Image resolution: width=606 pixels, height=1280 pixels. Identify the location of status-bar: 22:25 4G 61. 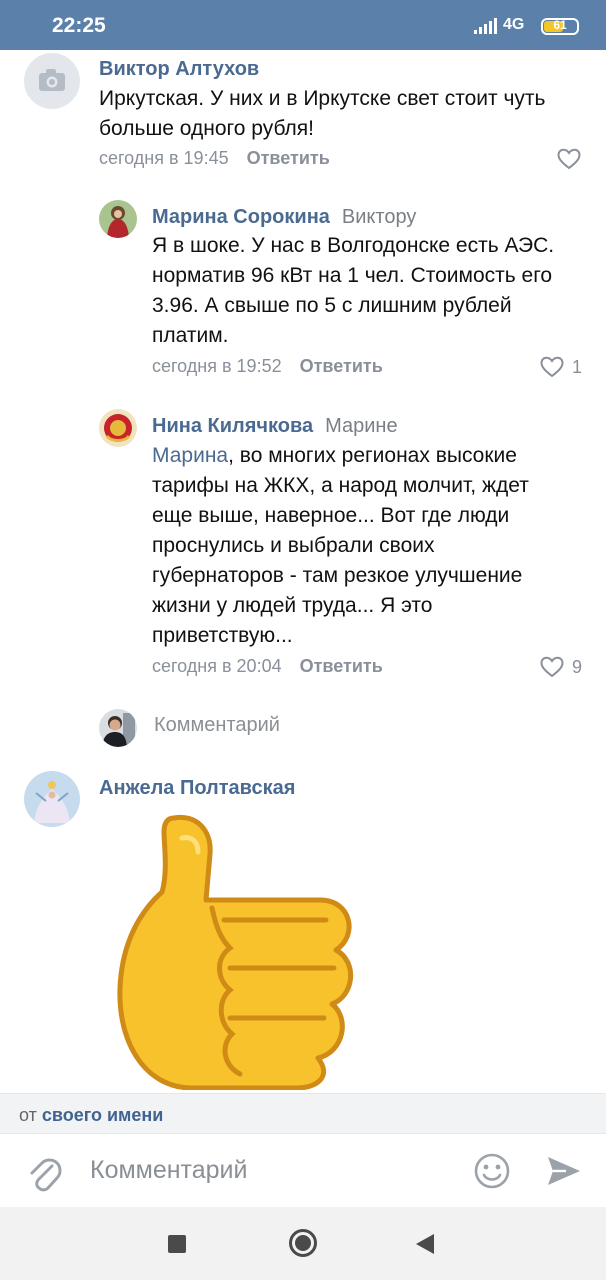
(303, 25).